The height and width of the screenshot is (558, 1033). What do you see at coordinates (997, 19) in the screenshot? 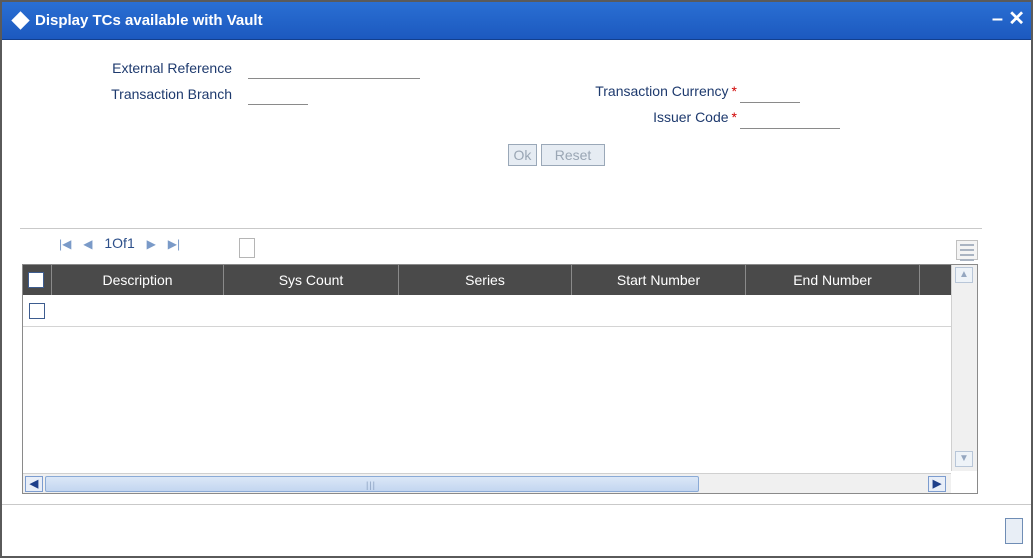
I see `minimize-icon: –` at bounding box center [997, 19].